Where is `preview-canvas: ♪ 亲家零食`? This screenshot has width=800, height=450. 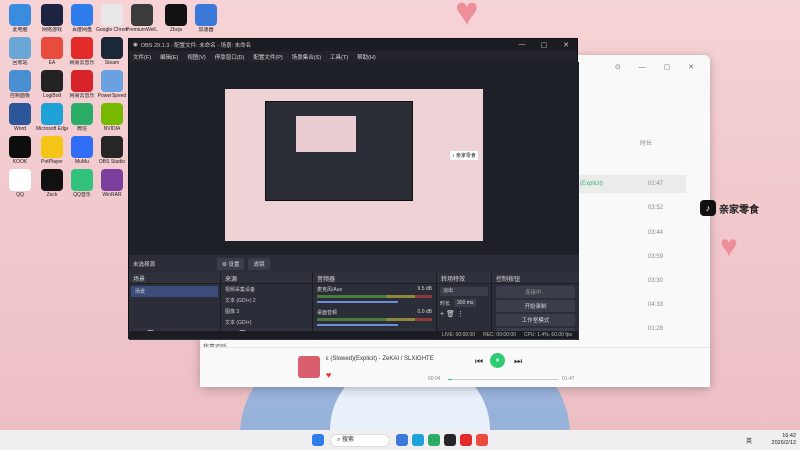
preview-canvas: ♪ 亲家零食 is located at coordinates (354, 165).